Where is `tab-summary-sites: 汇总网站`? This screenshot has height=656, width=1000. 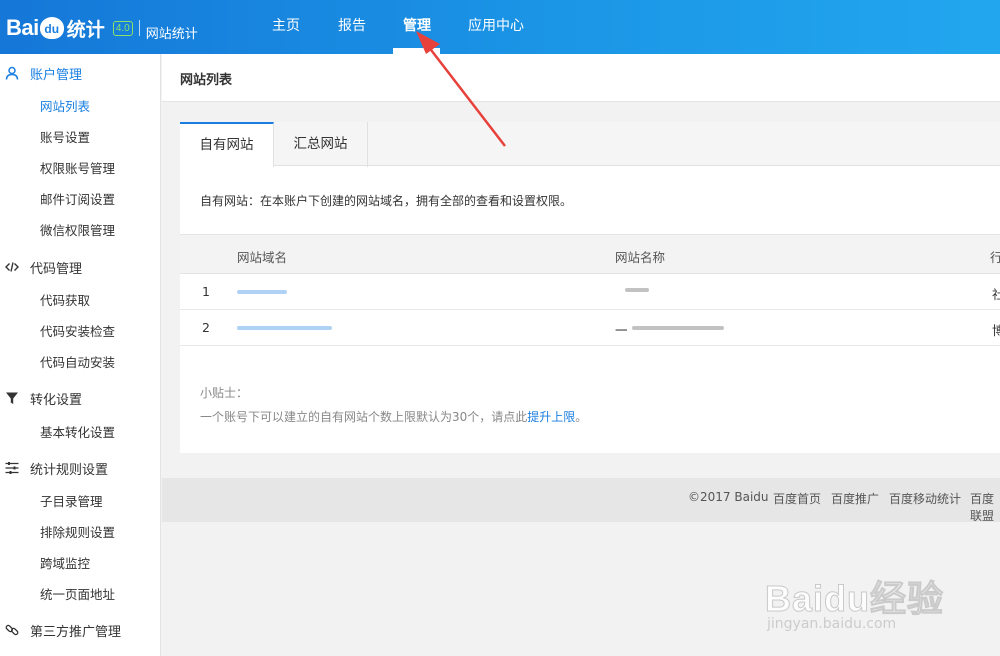
tab-summary-sites: 汇总网站 is located at coordinates (321, 144).